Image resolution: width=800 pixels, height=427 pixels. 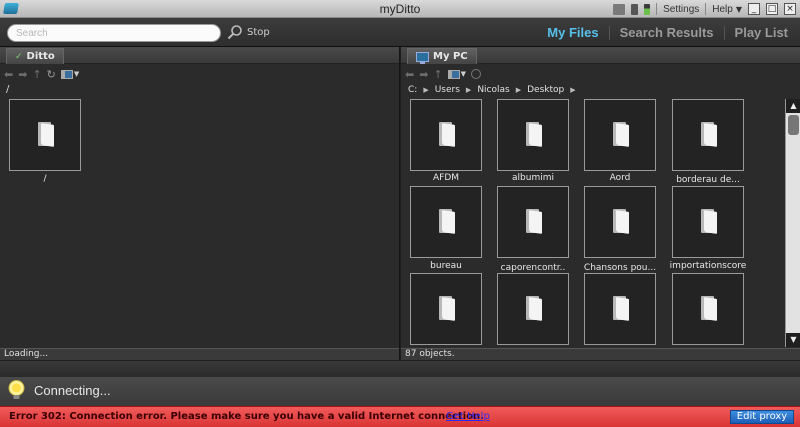 I want to click on help-menu: Help, so click(x=722, y=9).